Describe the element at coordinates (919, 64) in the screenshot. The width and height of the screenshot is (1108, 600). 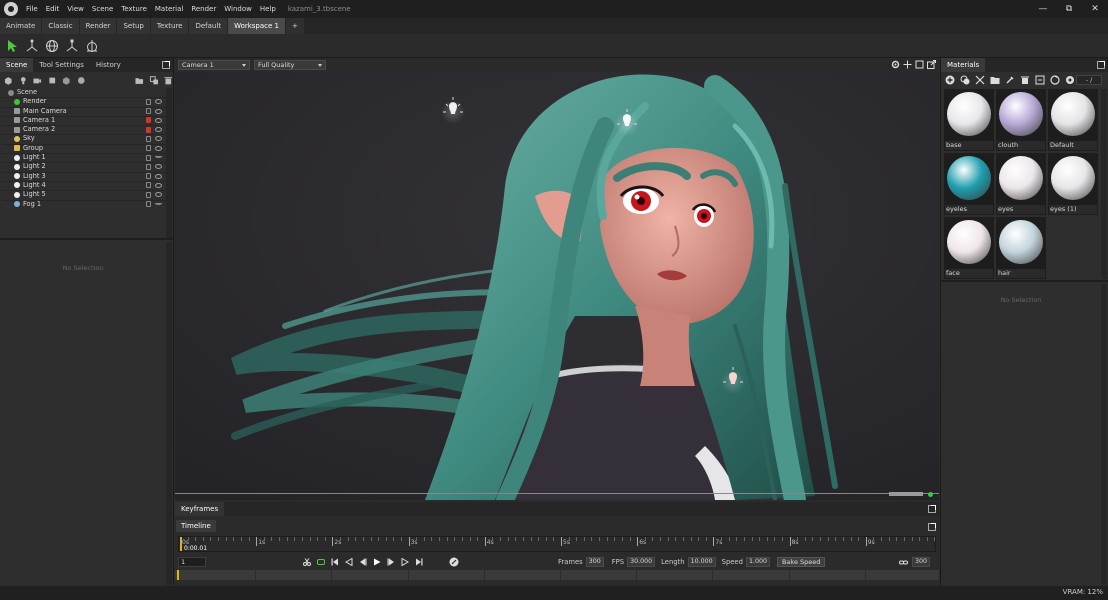
I see `frame-view-icon` at that location.